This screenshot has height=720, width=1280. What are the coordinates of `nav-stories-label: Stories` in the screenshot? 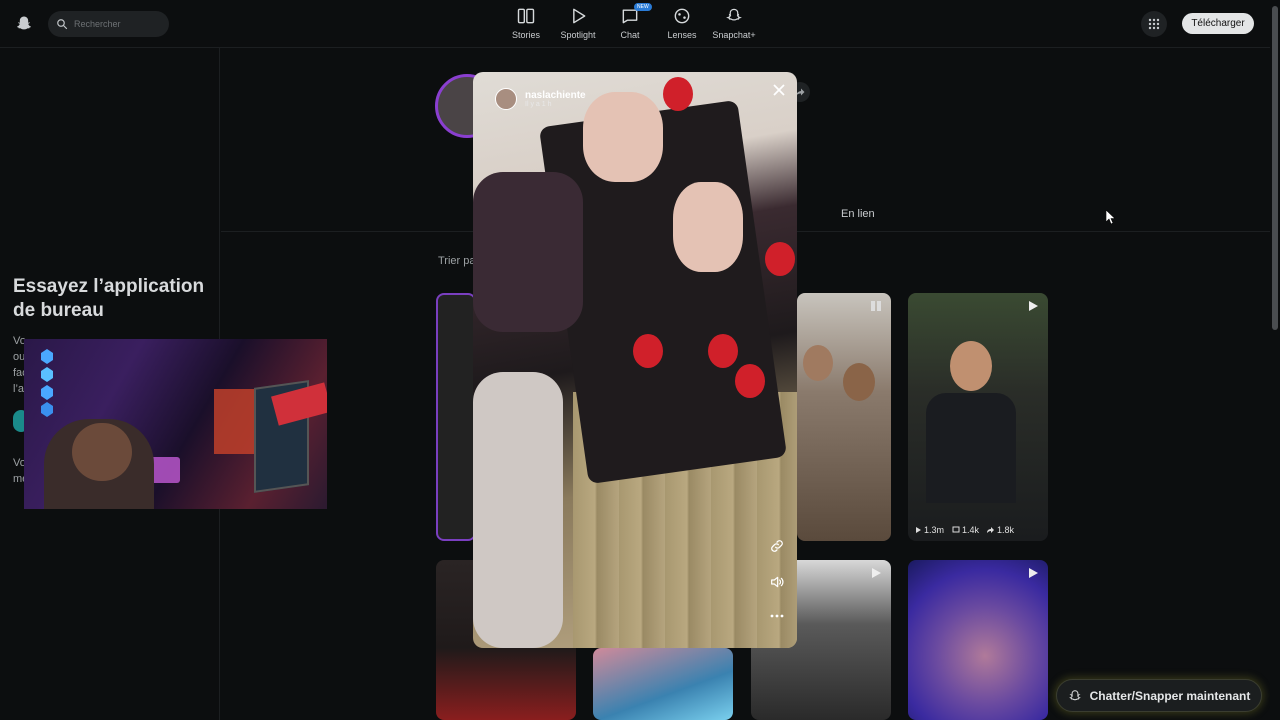 It's located at (525, 35).